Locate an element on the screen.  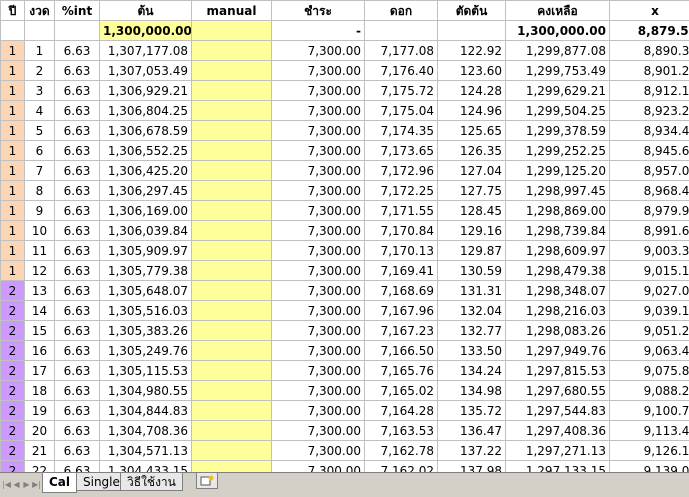
data-cell: 7,177.08 is located at coordinates (401, 50).